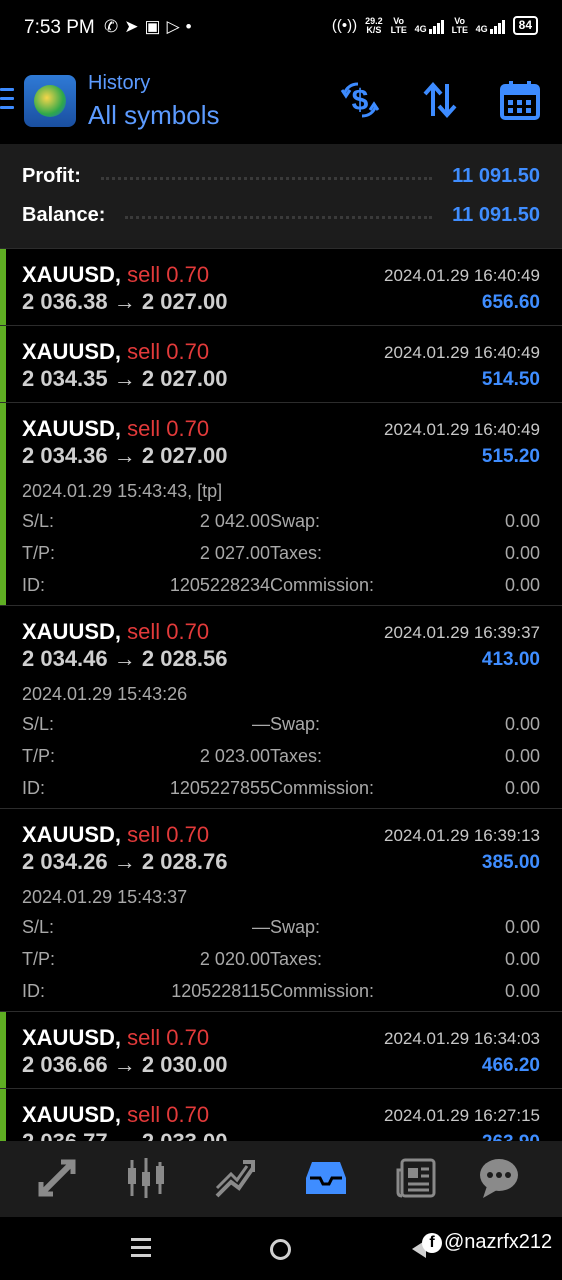 The image size is (562, 1280). Describe the element at coordinates (176, 26) in the screenshot. I see `play-store-icon: ▷` at that location.